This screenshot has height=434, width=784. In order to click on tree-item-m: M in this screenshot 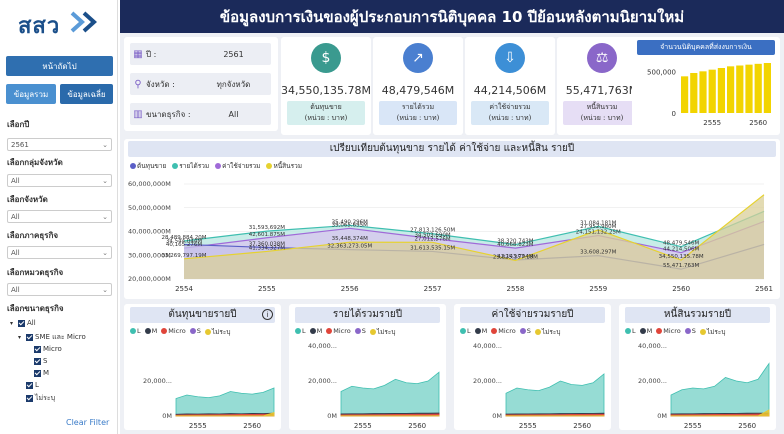, I will do `click(41, 373)`.